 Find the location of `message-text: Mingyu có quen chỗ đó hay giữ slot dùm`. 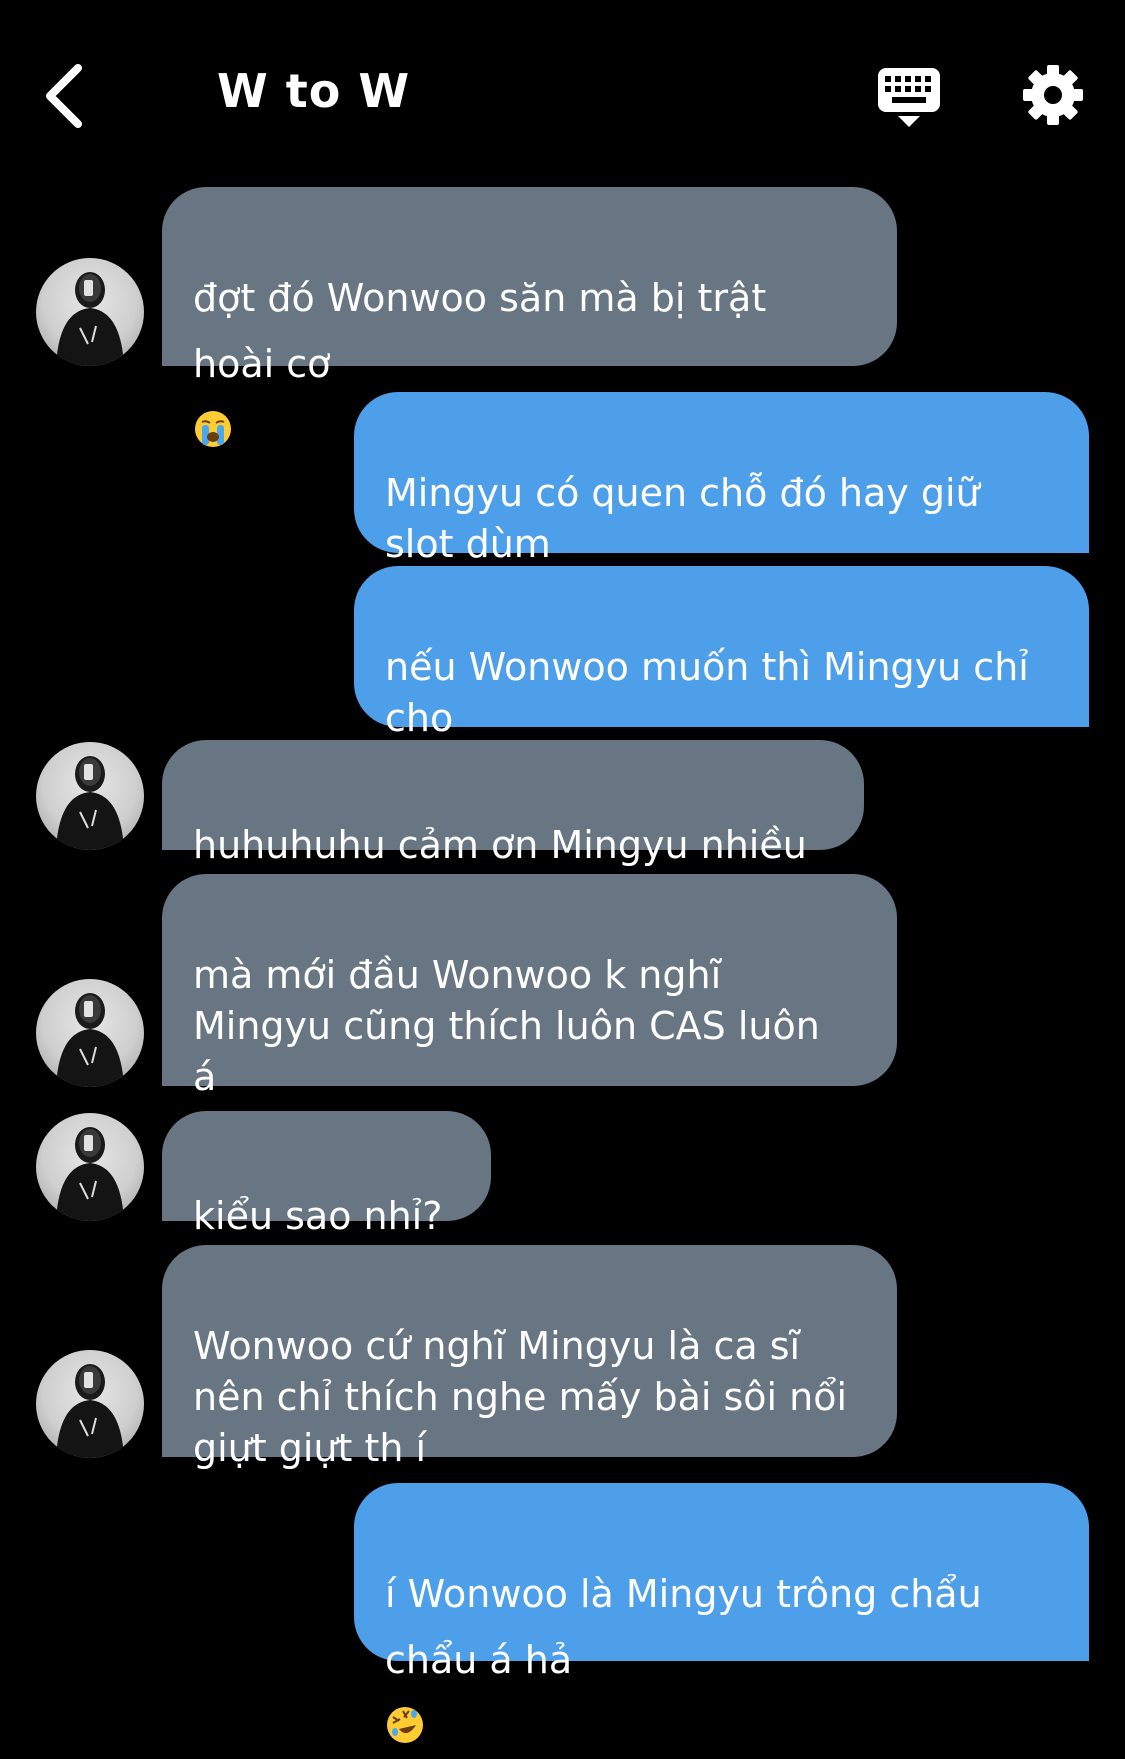

message-text: Mingyu có quen chỗ đó hay giữ slot dùm is located at coordinates (682, 518).